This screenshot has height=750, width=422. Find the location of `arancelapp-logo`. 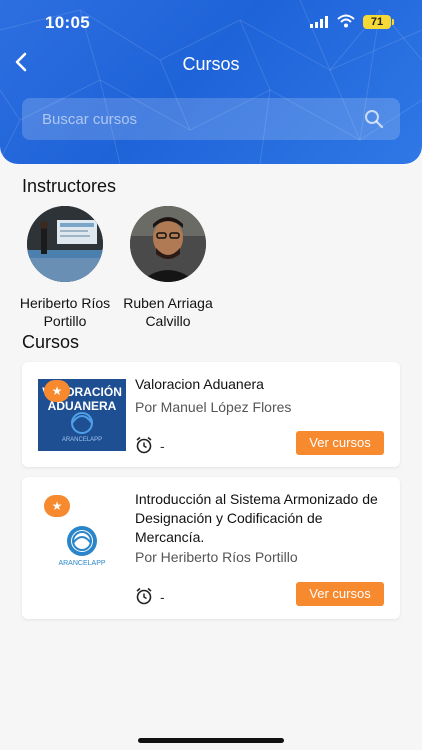

arancelapp-logo is located at coordinates (82, 541).